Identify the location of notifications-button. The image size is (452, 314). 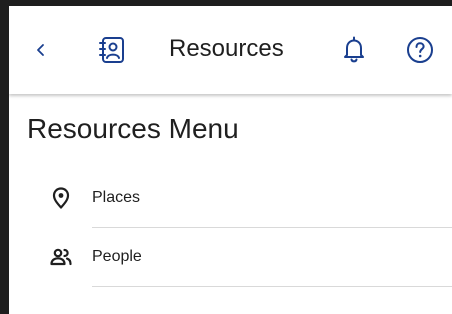
(354, 50).